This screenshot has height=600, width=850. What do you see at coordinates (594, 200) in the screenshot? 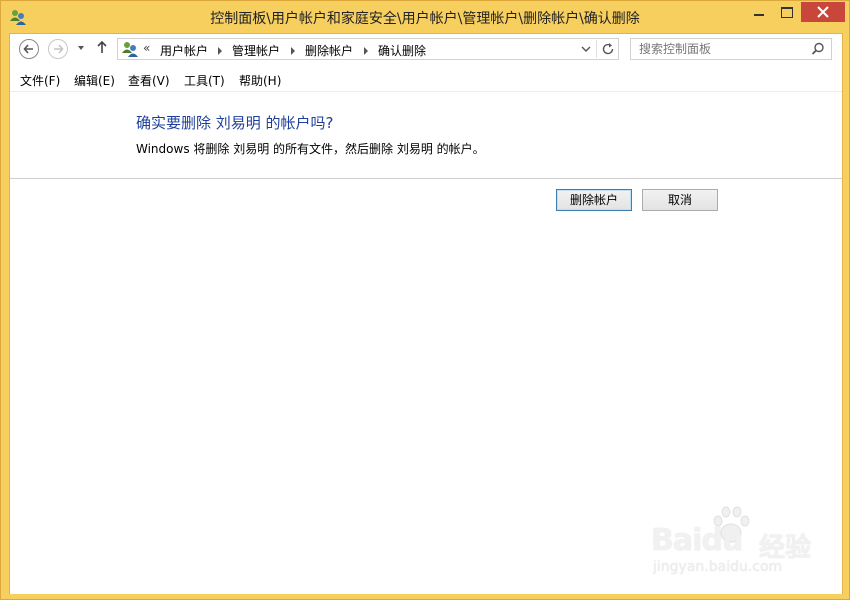
I see `delete-account-button: 删除帐户` at bounding box center [594, 200].